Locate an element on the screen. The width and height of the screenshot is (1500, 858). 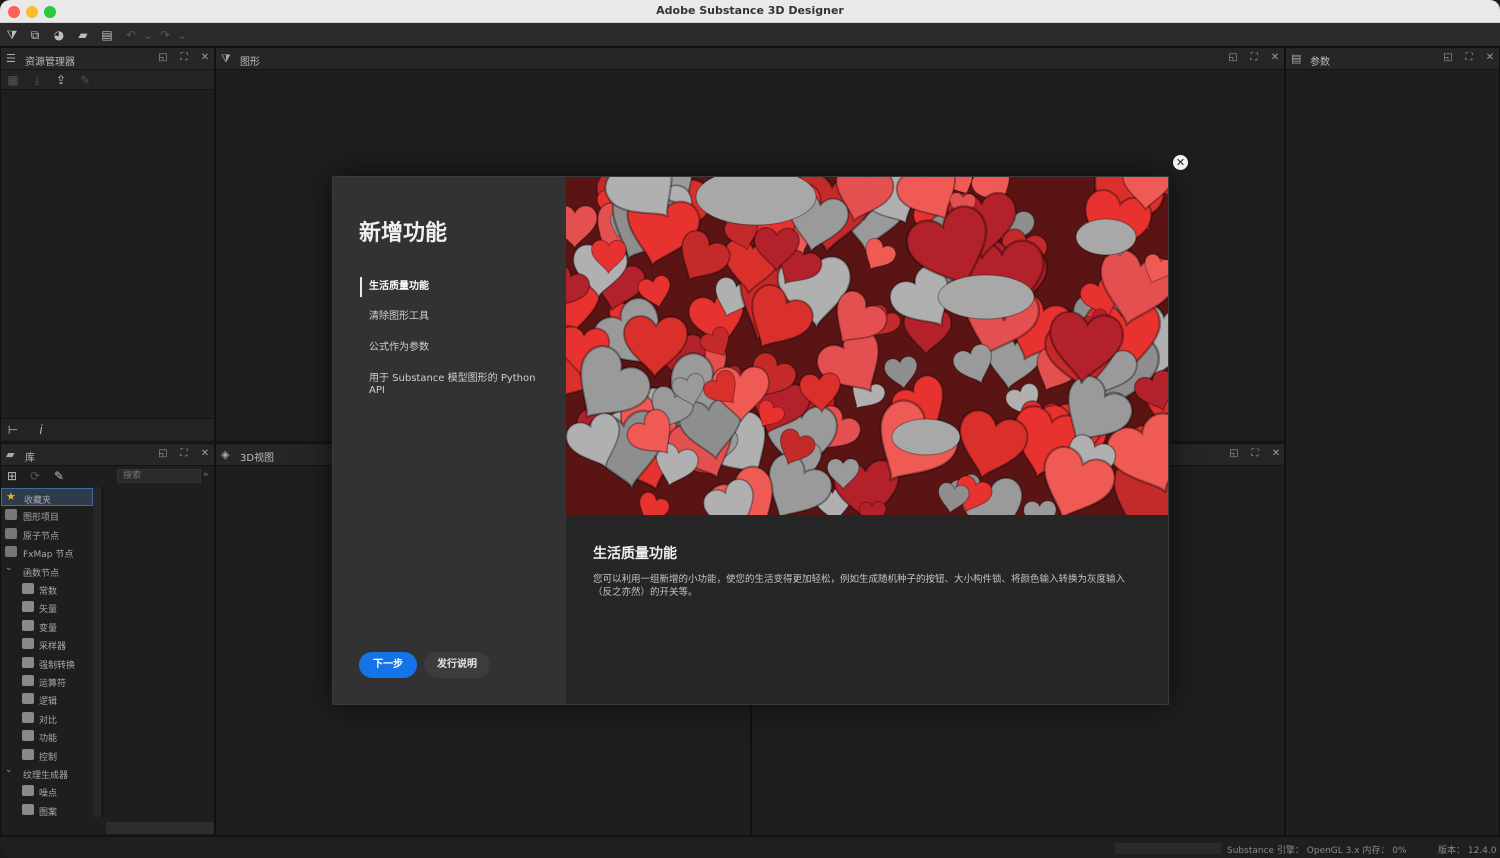
library-item: 常数 is located at coordinates (47, 589).